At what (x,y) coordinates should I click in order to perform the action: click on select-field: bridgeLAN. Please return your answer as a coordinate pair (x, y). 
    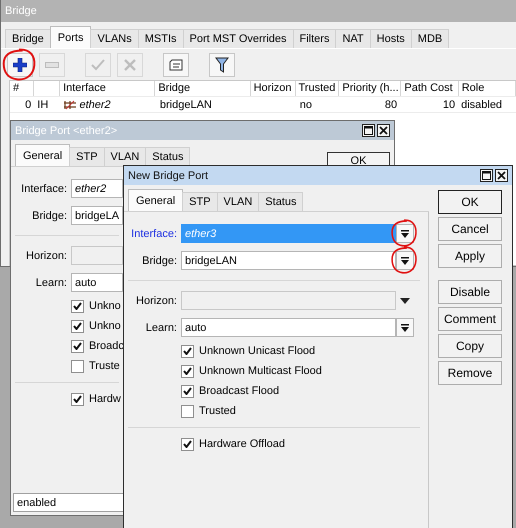
    Looking at the image, I should click on (288, 260).